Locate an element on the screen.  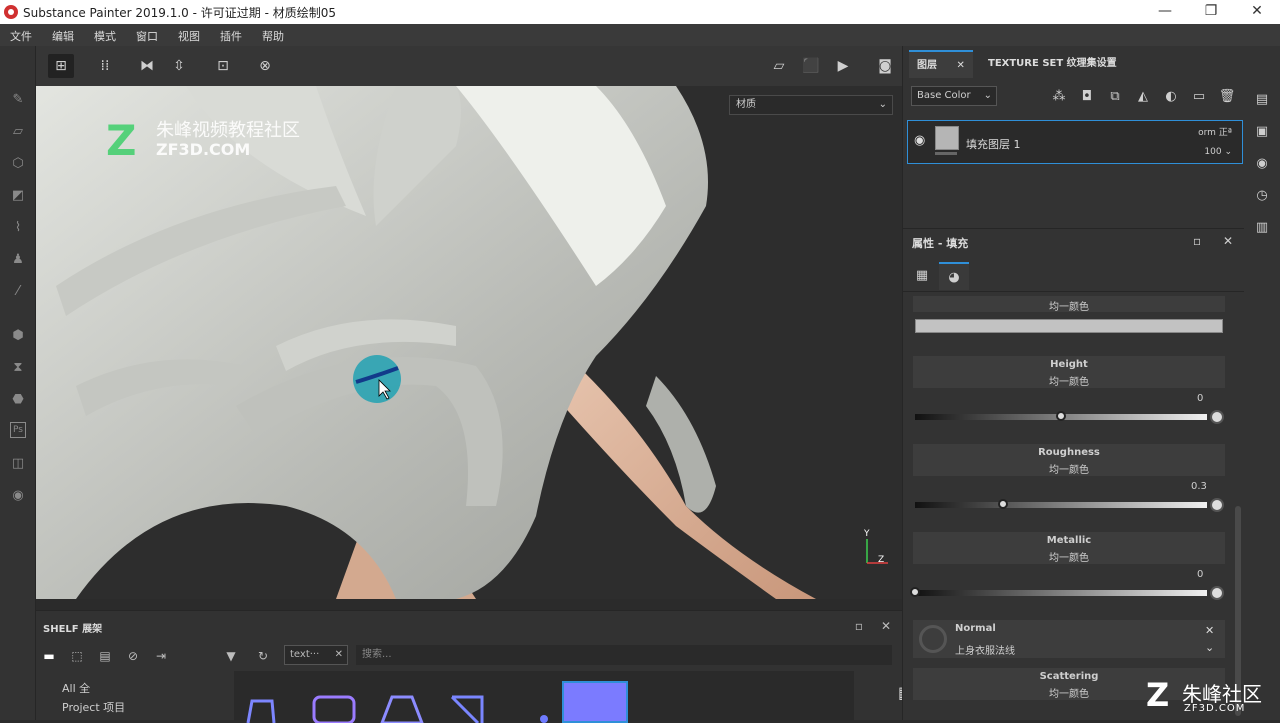
reset-camera-icon: ⊗ is located at coordinates (265, 66).